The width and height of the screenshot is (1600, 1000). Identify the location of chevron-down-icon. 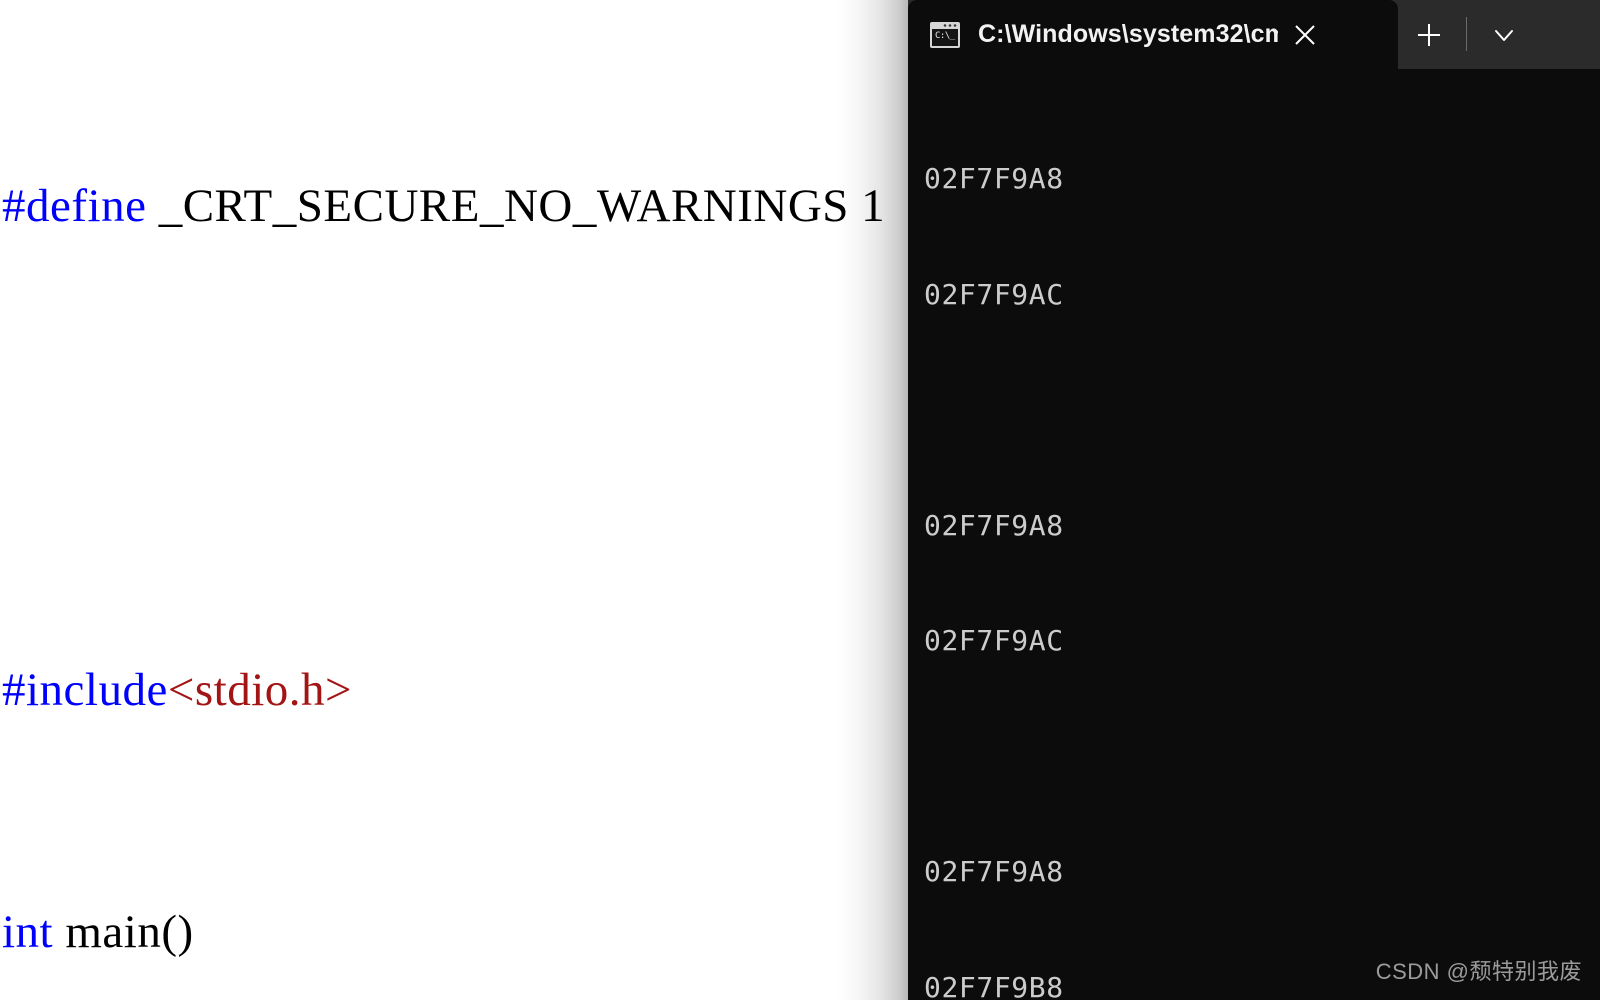
(1504, 34).